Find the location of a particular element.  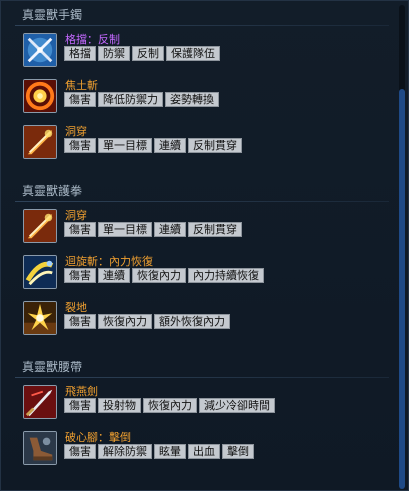

tag: 反制 is located at coordinates (148, 53).